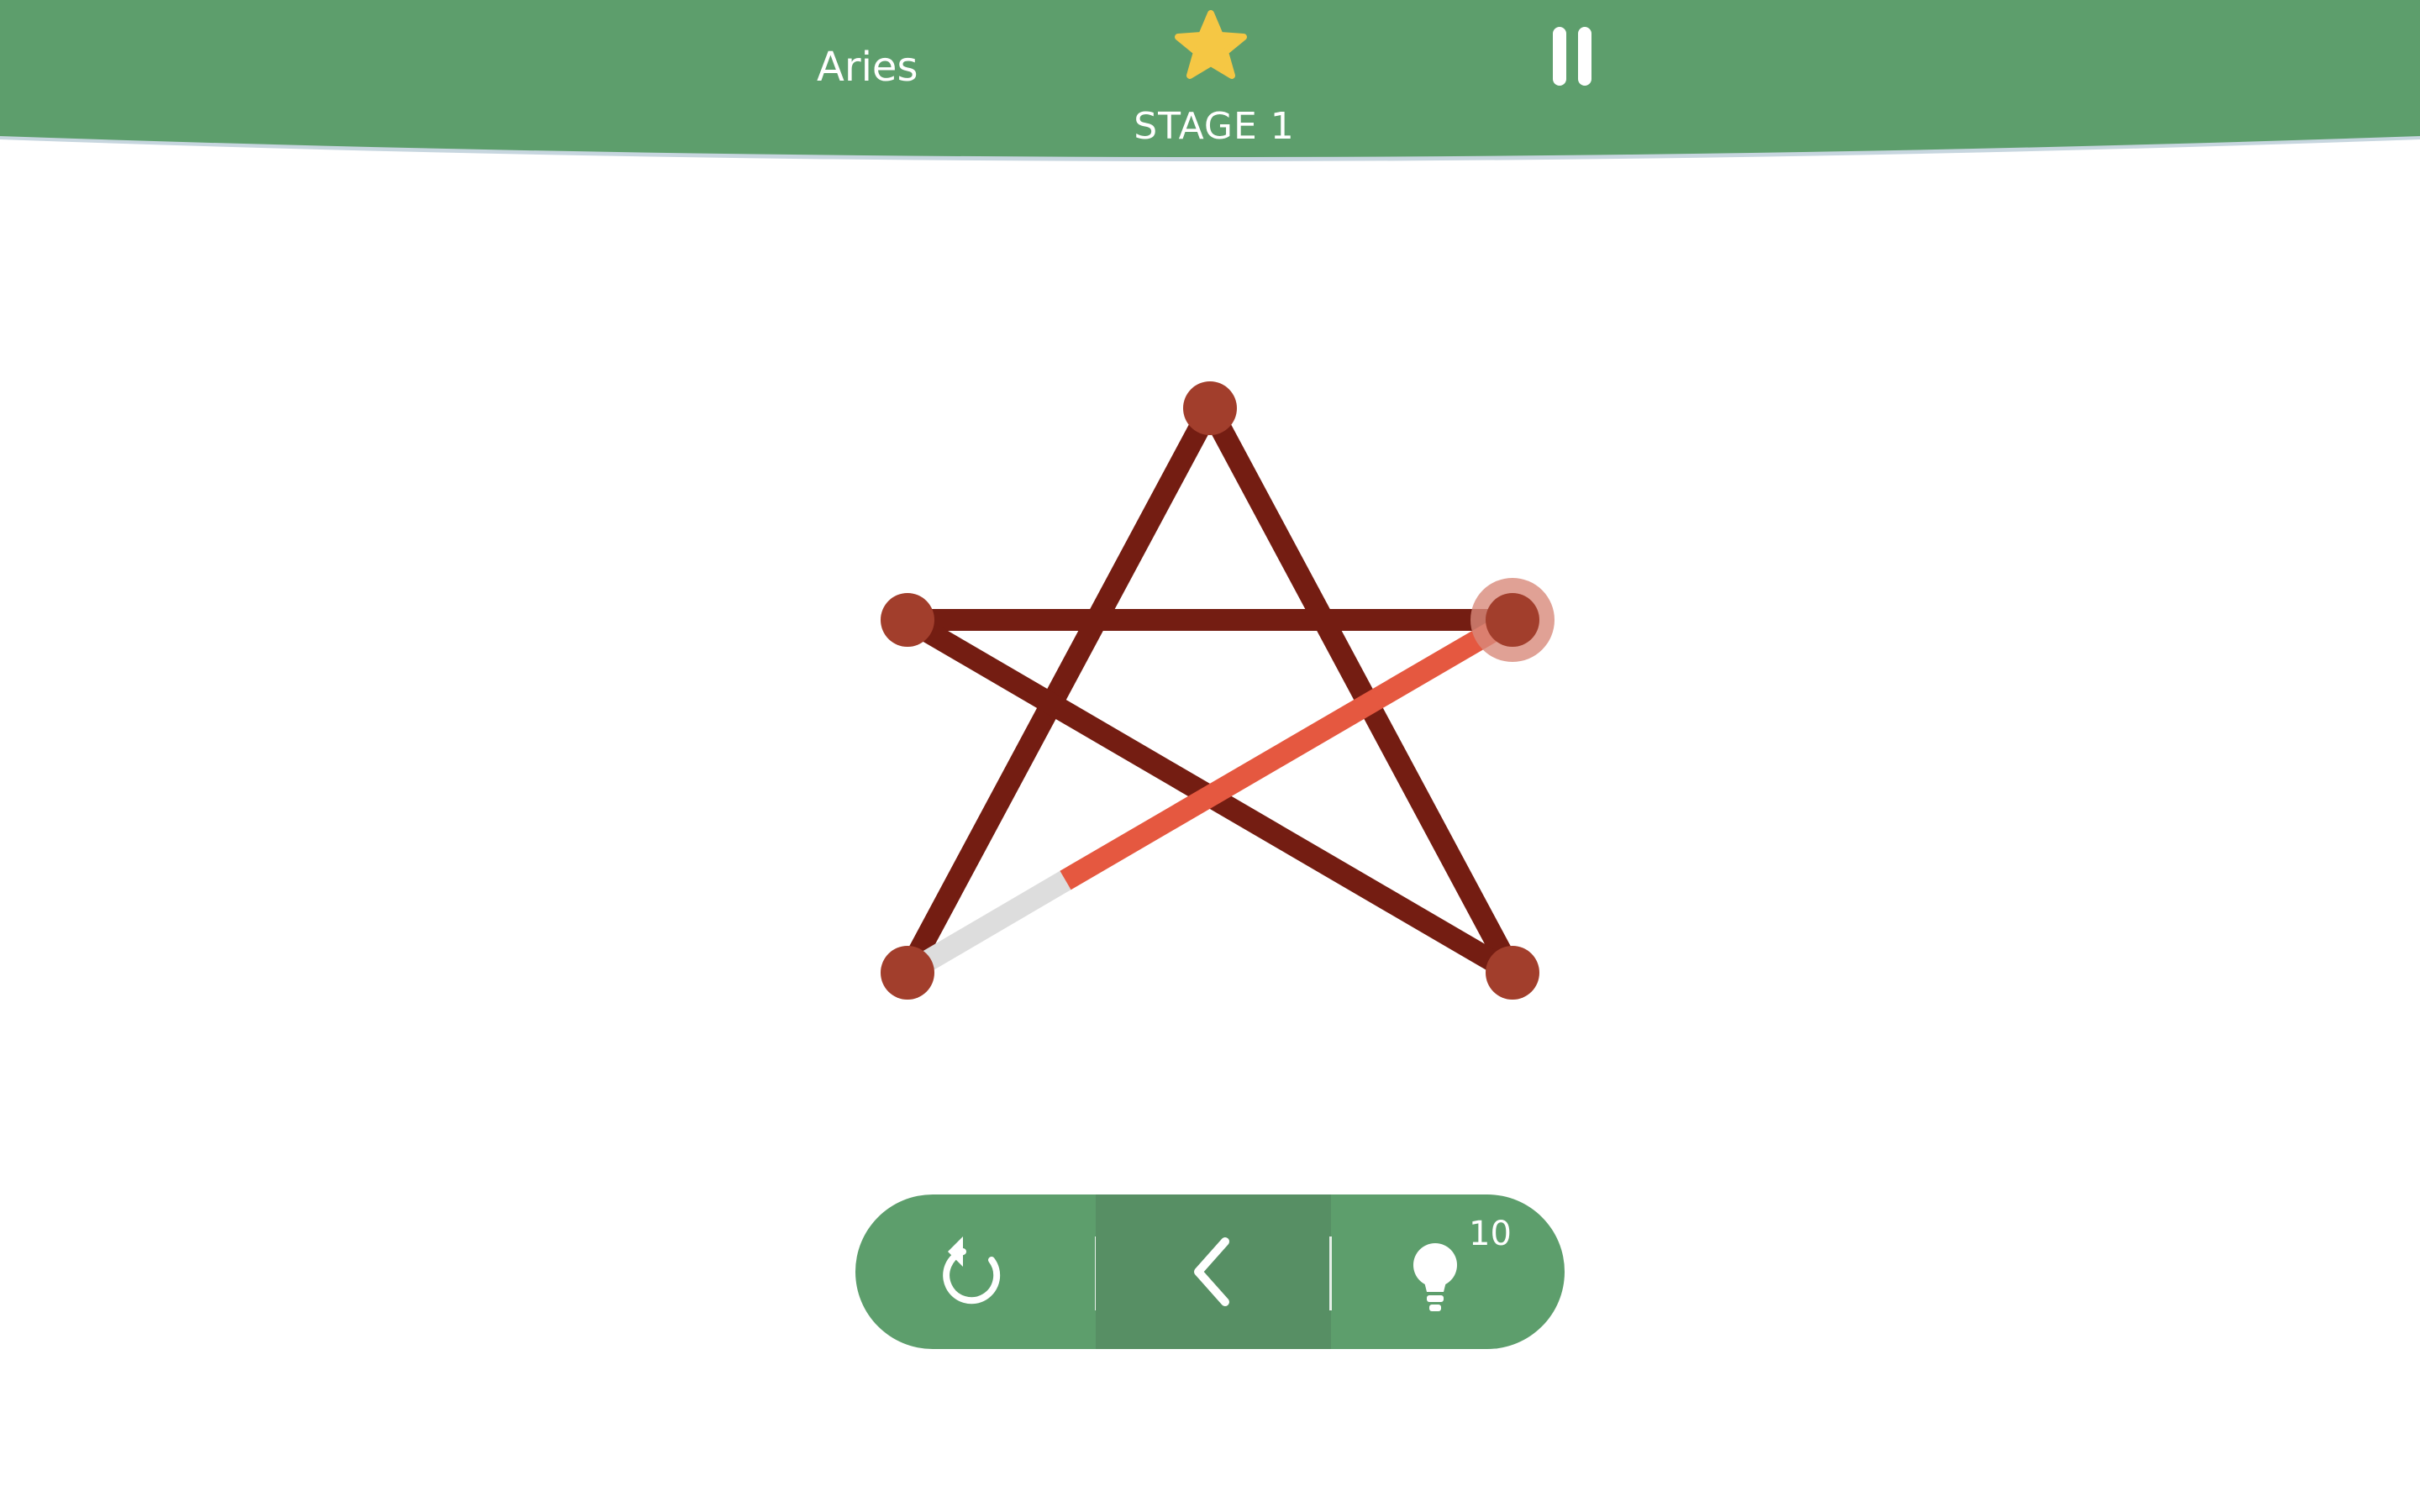 The height and width of the screenshot is (1512, 2420). Describe the element at coordinates (1512, 973) in the screenshot. I see `node-bottom-right` at that location.